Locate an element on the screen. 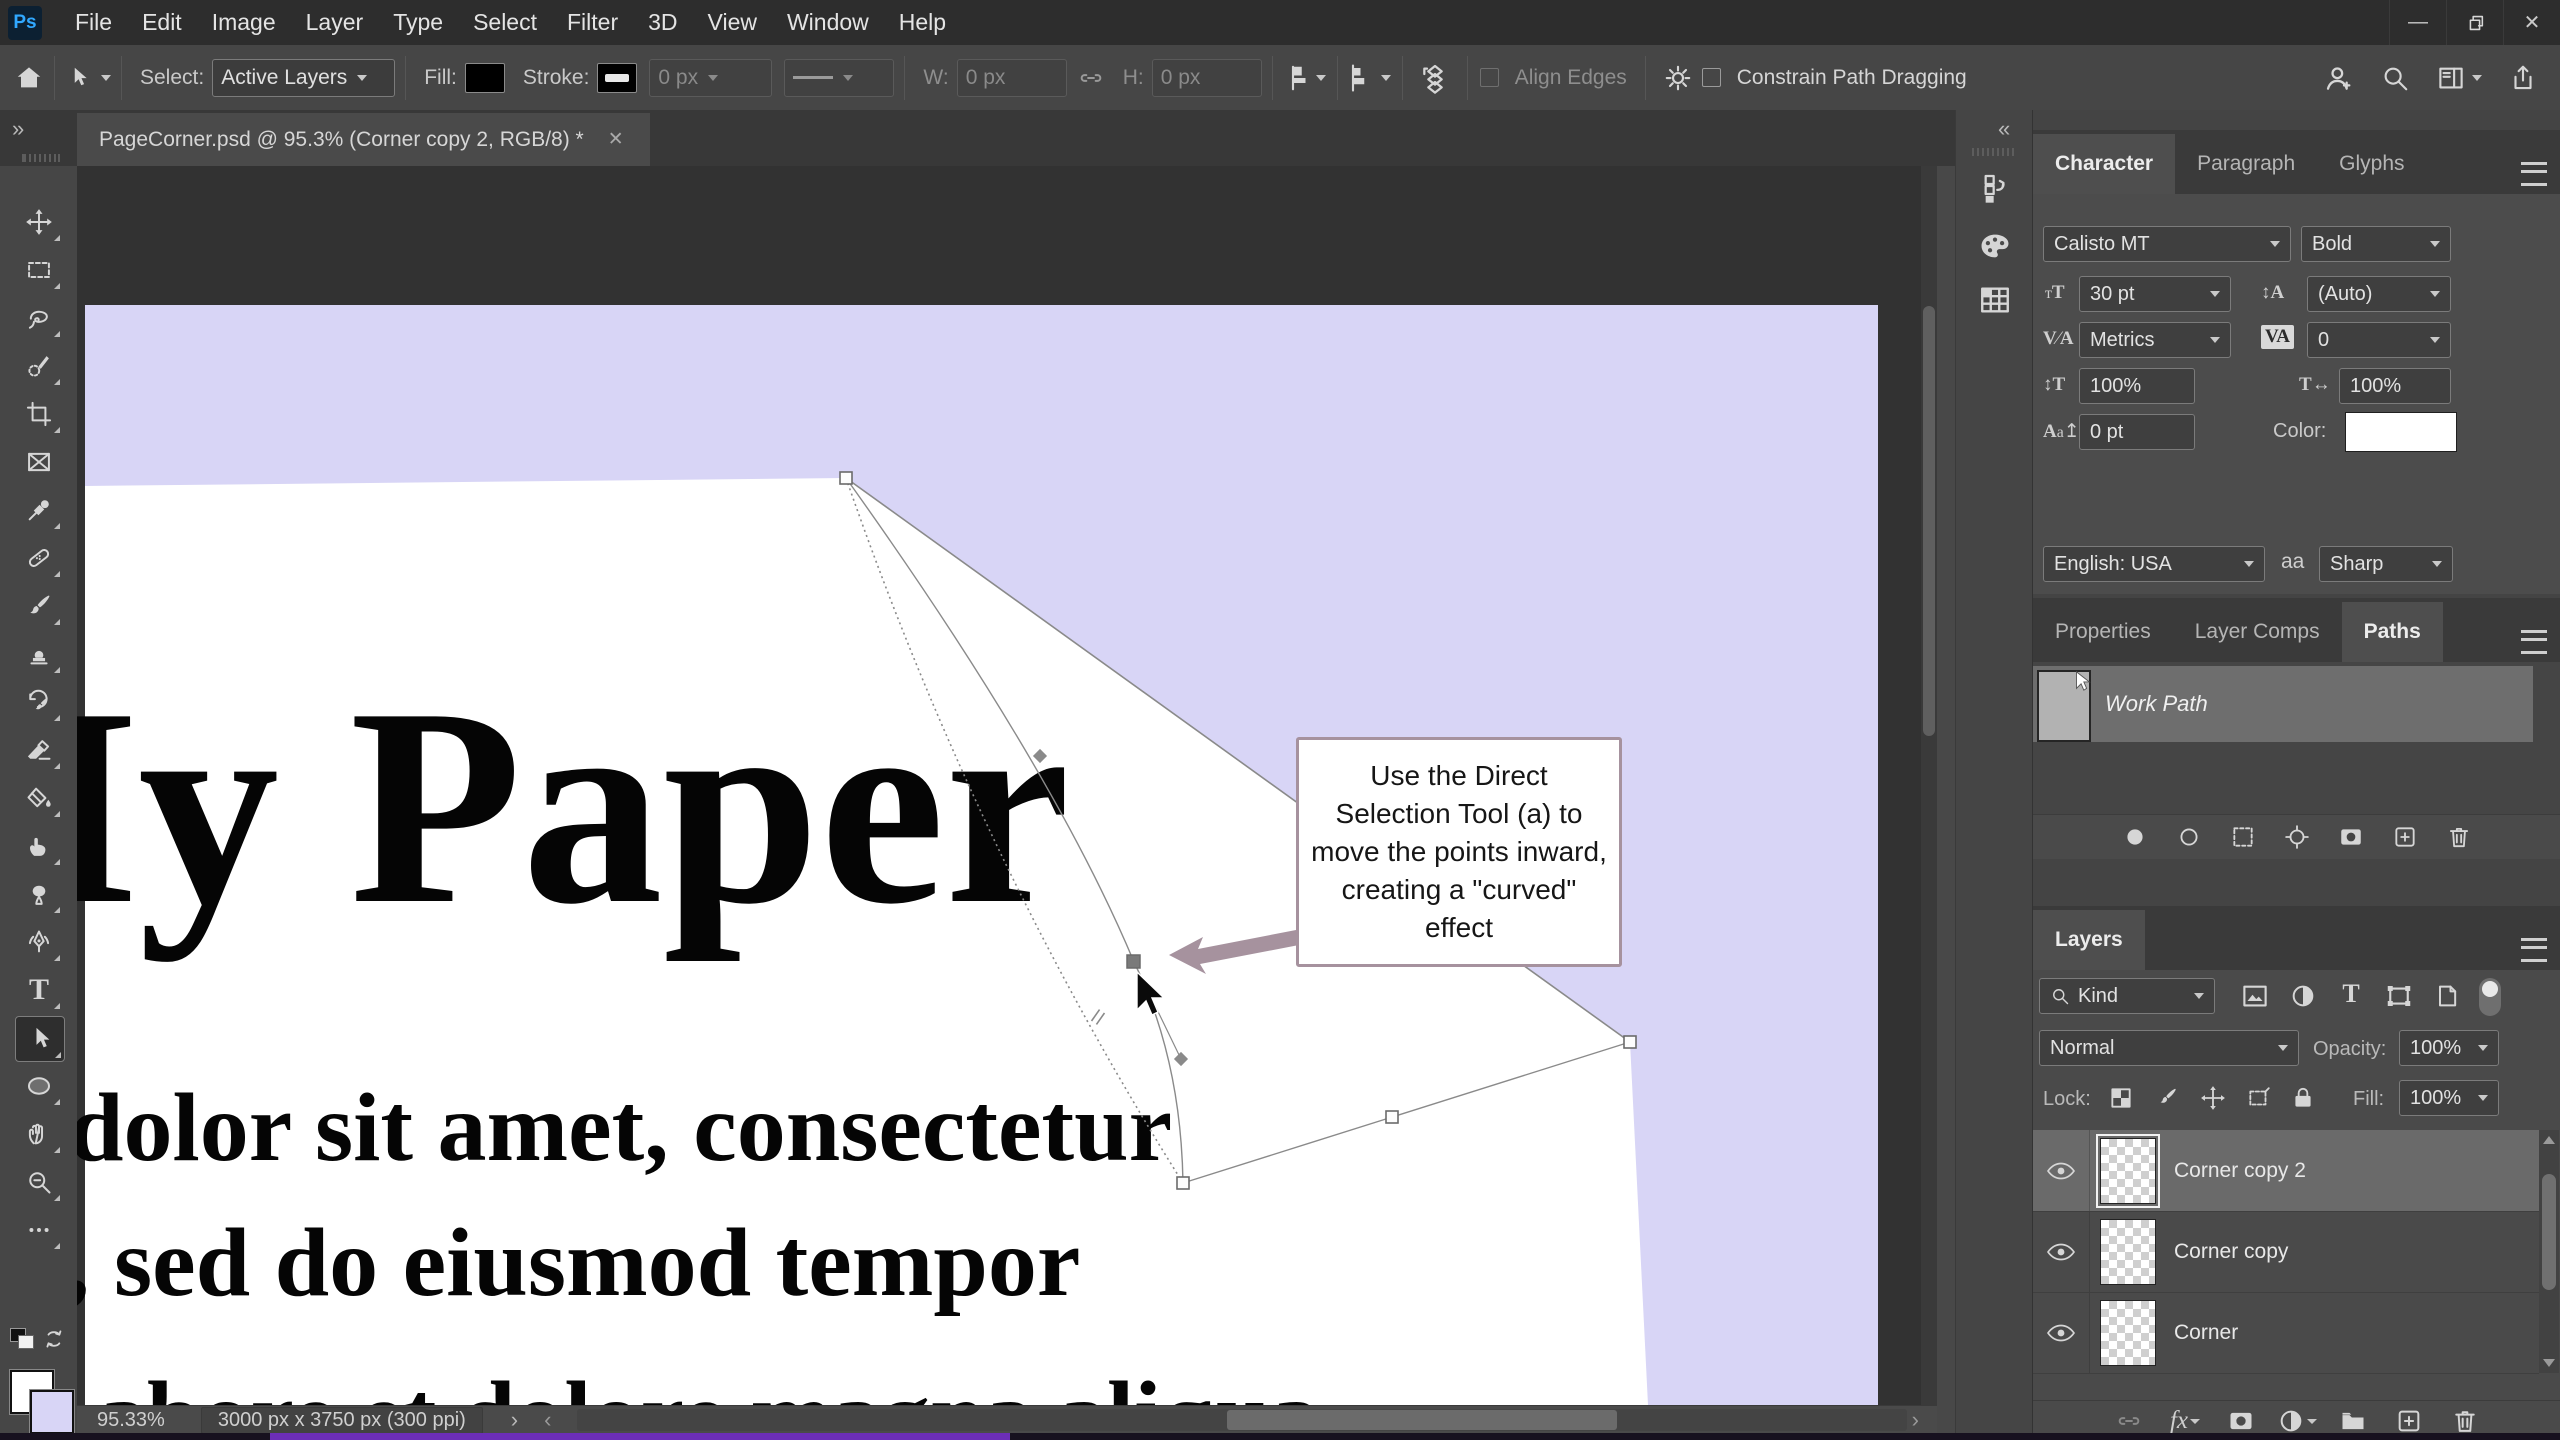 The image size is (2560, 1440). fill-opacity-field: 100% is located at coordinates (2449, 1098).